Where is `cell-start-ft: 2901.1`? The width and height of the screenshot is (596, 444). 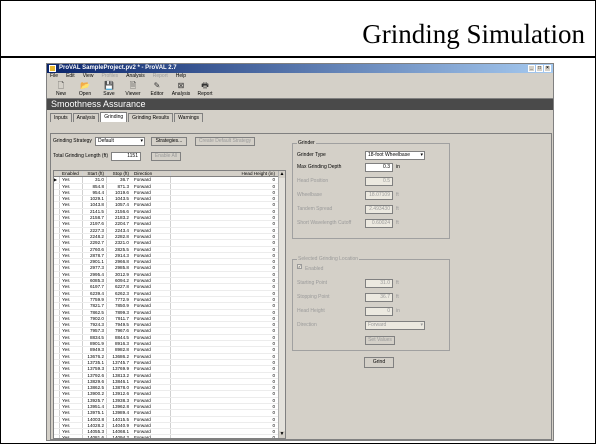
cell-start-ft: 2901.1 is located at coordinates (95, 262).